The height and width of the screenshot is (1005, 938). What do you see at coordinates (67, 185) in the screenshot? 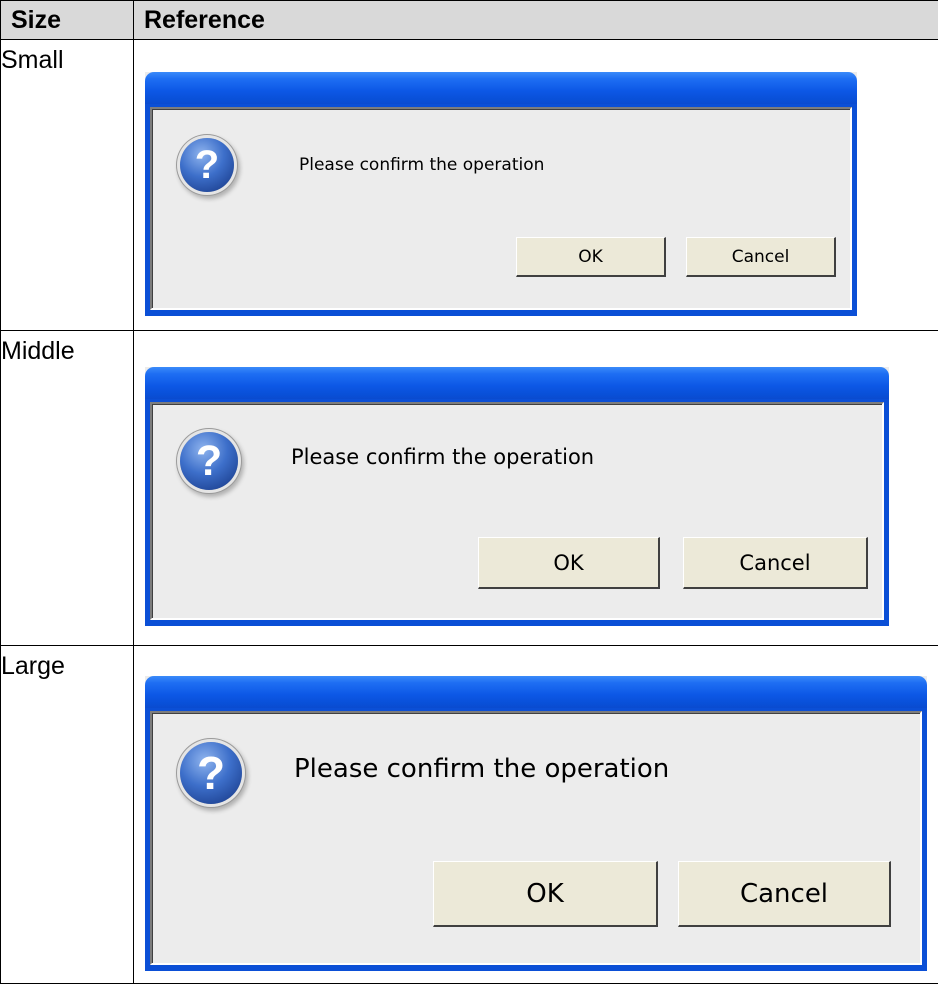
I see `size-label-small: Small` at bounding box center [67, 185].